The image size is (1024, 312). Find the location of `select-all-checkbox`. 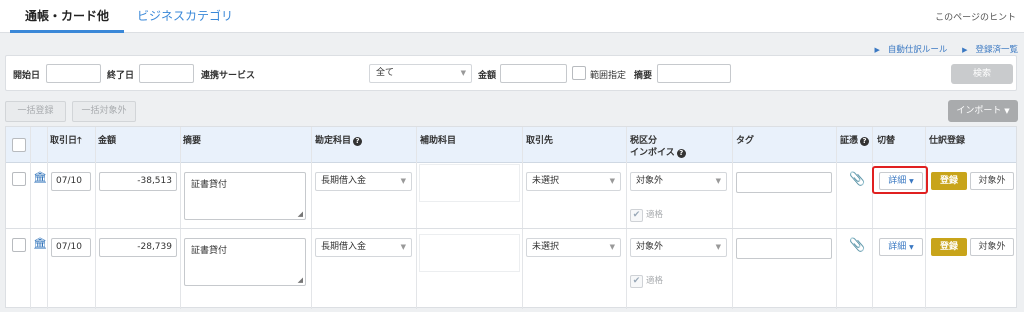

select-all-checkbox is located at coordinates (19, 145).